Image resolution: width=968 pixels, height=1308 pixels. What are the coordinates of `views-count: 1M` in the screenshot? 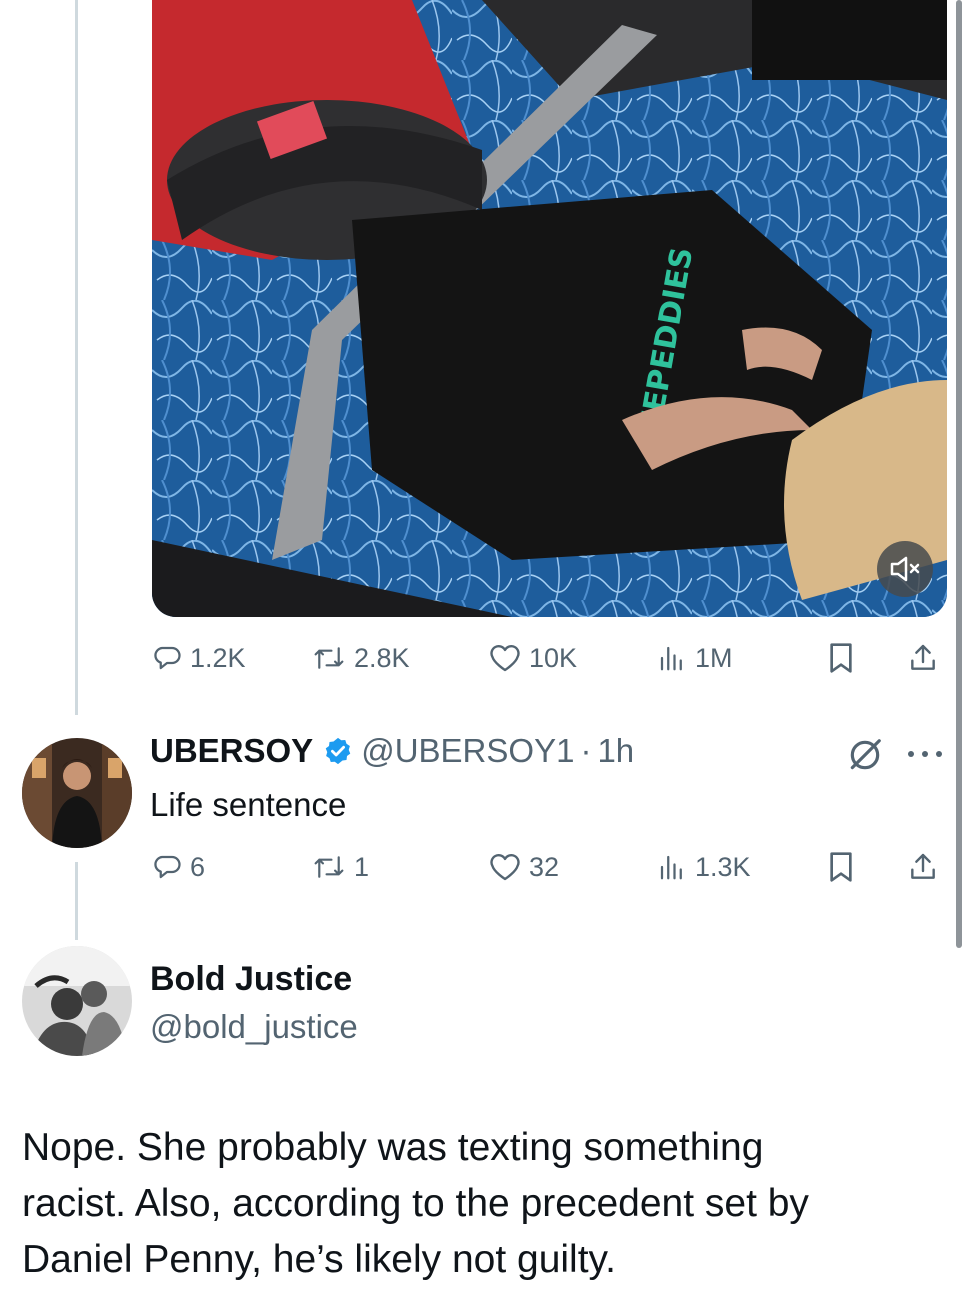 It's located at (714, 657).